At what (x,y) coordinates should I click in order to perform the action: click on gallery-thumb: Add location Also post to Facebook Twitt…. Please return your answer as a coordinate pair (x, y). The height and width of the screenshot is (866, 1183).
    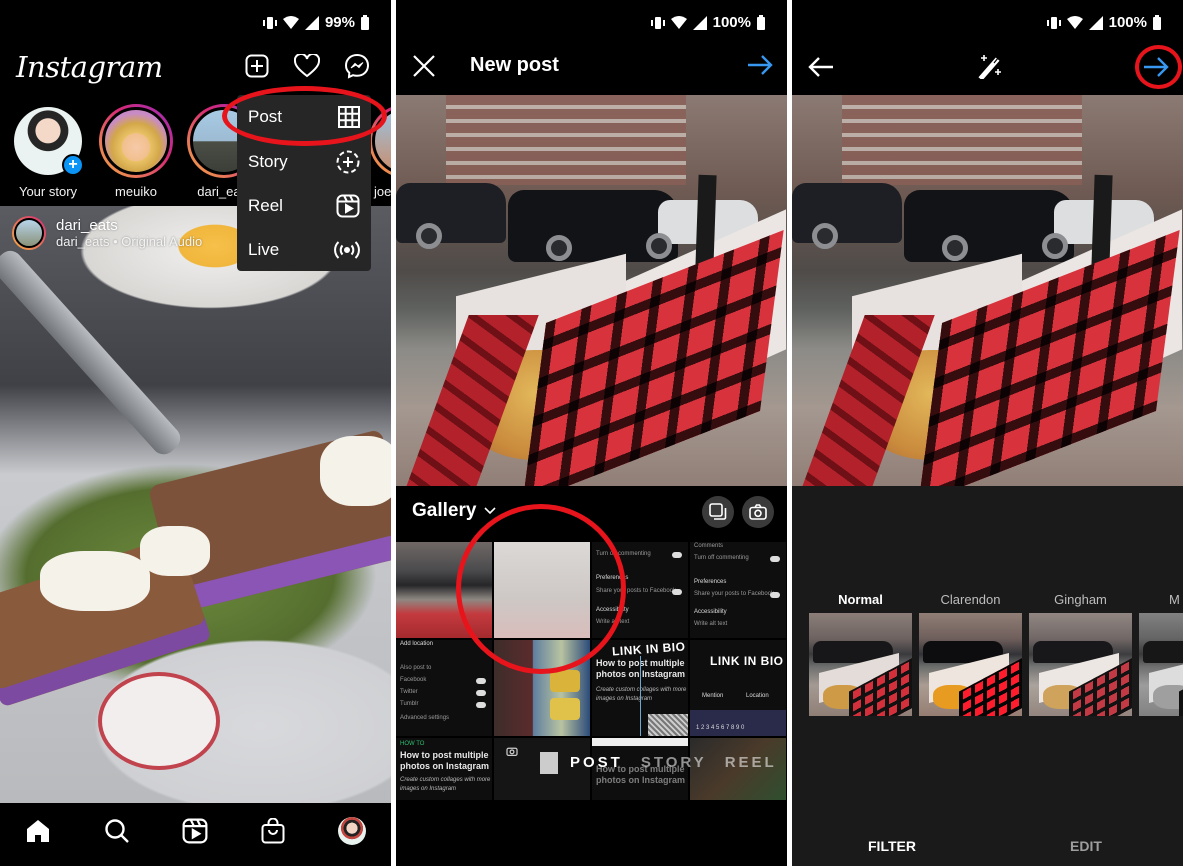
    Looking at the image, I should click on (444, 688).